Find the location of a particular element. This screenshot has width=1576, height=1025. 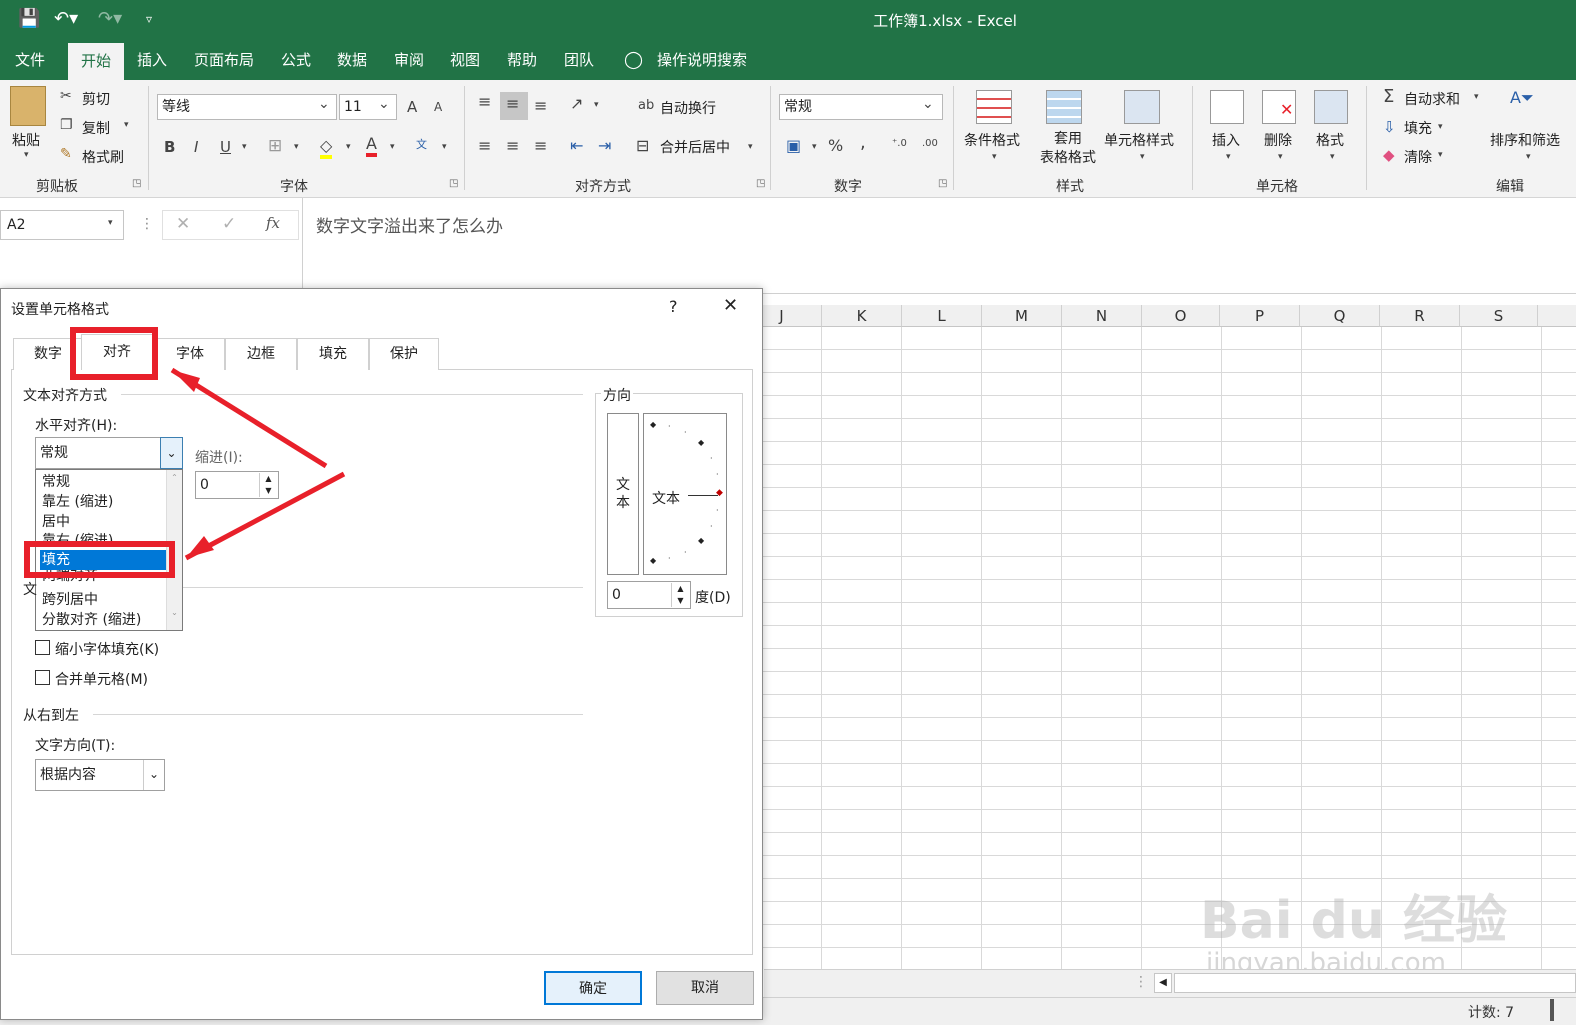

insert-cells-button: 插入 is located at coordinates (1226, 140).